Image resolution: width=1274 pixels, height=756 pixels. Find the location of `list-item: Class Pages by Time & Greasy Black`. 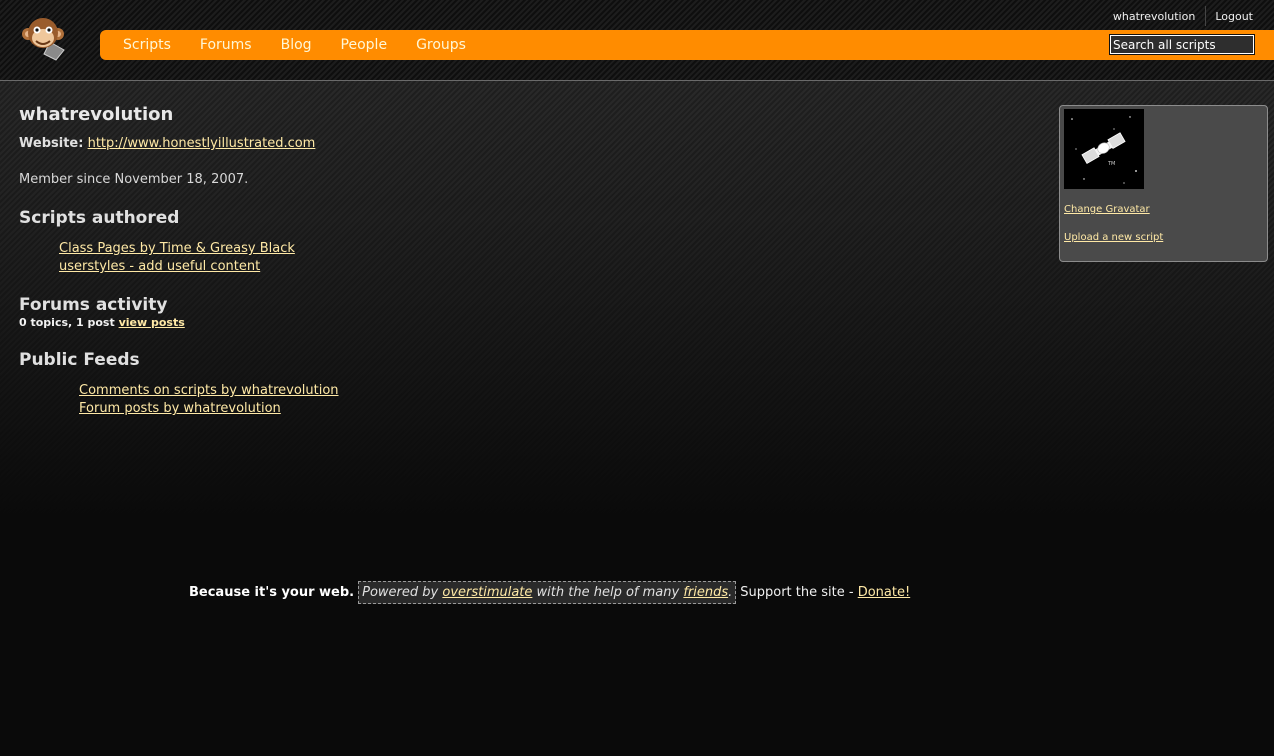

list-item: Class Pages by Time & Greasy Black is located at coordinates (177, 249).